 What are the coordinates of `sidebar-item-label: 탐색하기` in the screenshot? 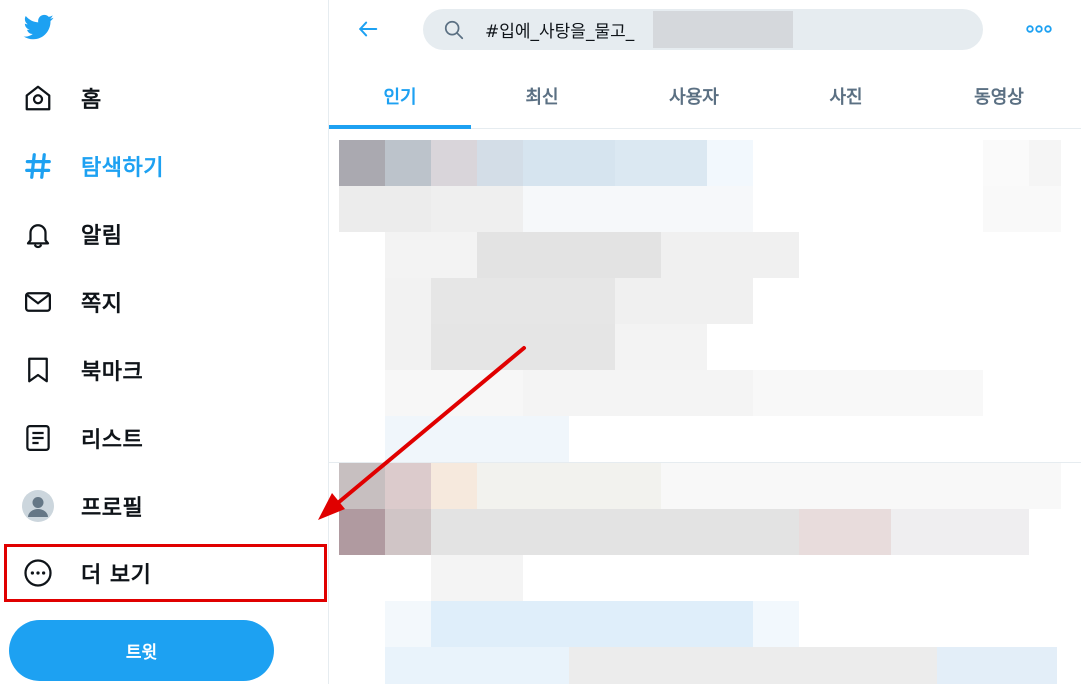 It's located at (122, 168).